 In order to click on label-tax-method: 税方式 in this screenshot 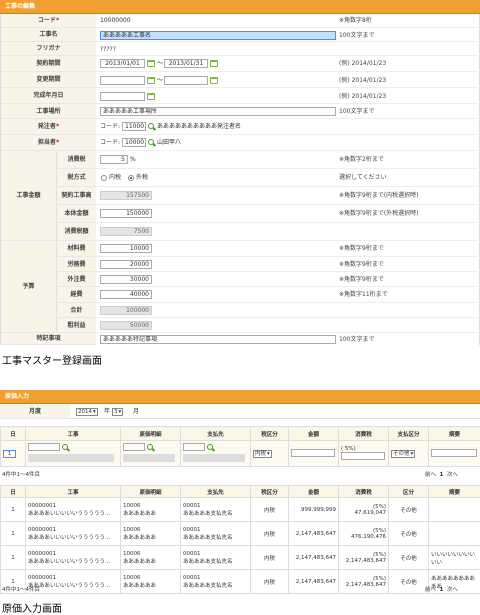, I will do `click(76, 178)`.